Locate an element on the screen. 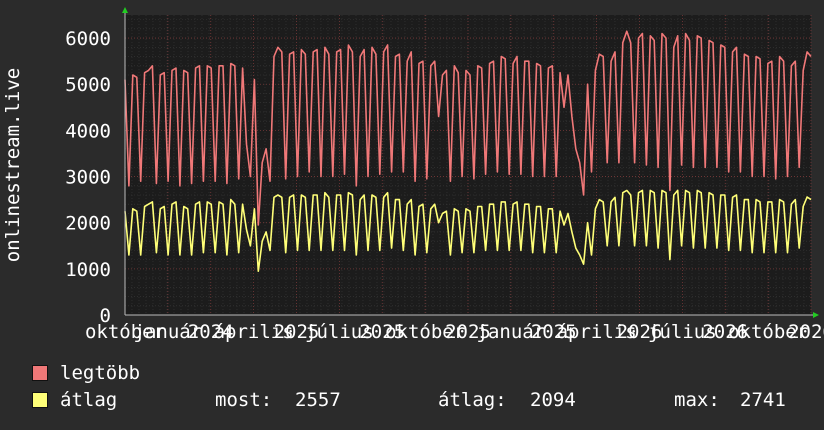 The width and height of the screenshot is (824, 430). legend-item-avg-series: átlag is located at coordinates (74, 400).